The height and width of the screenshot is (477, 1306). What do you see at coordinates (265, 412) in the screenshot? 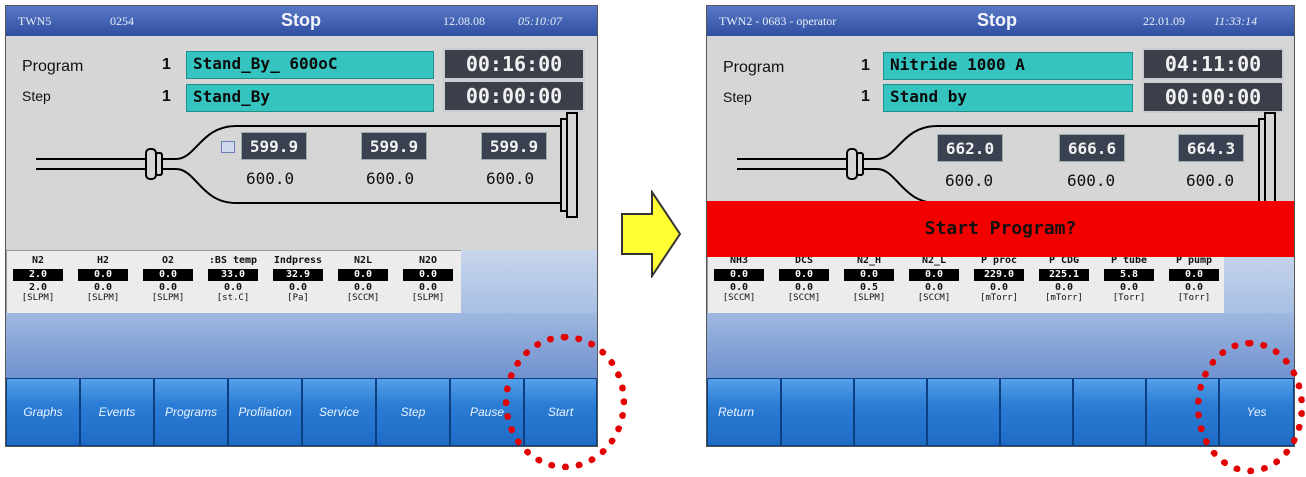
I see `profilation-button: Profilation` at bounding box center [265, 412].